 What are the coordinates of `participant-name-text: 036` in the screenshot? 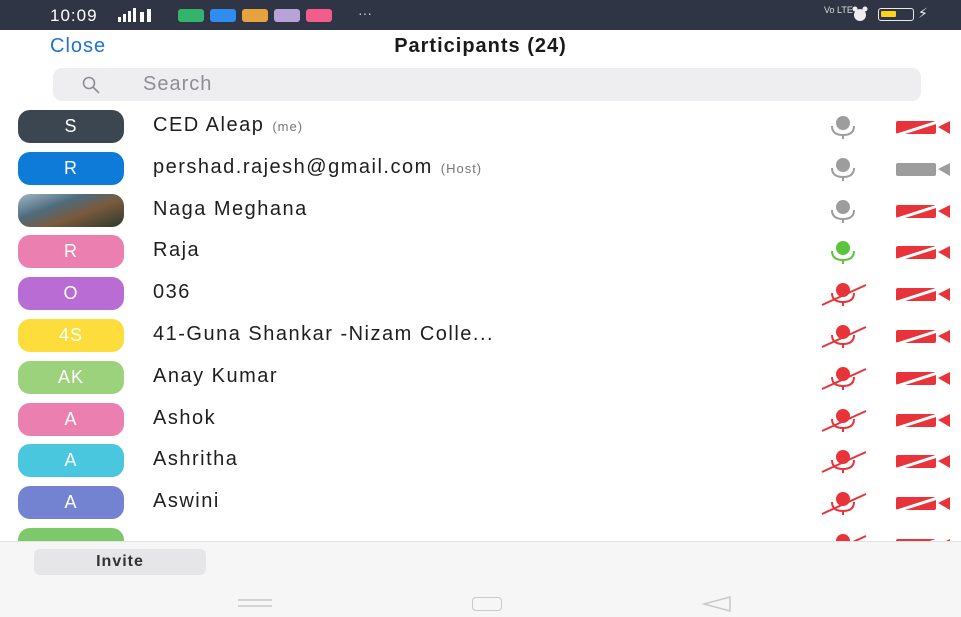 It's located at (172, 292).